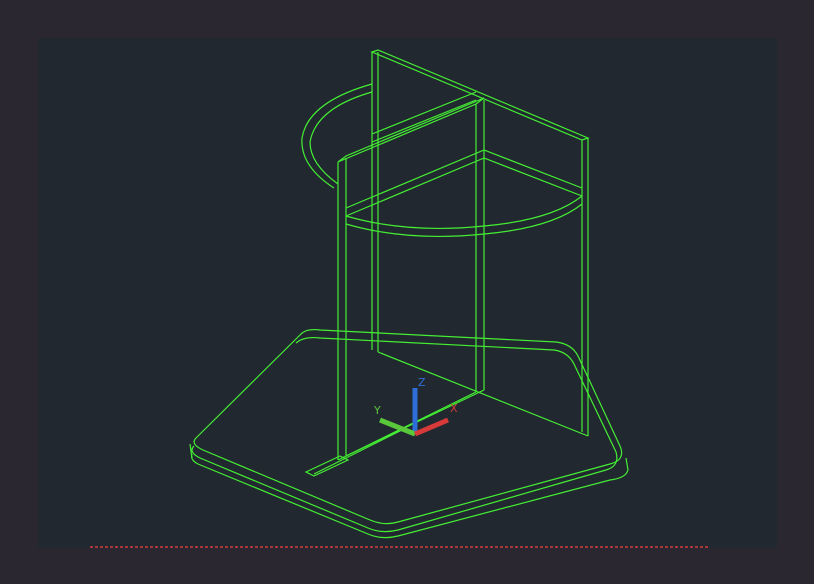 The height and width of the screenshot is (584, 814). I want to click on ucs-z-label: Z, so click(422, 382).